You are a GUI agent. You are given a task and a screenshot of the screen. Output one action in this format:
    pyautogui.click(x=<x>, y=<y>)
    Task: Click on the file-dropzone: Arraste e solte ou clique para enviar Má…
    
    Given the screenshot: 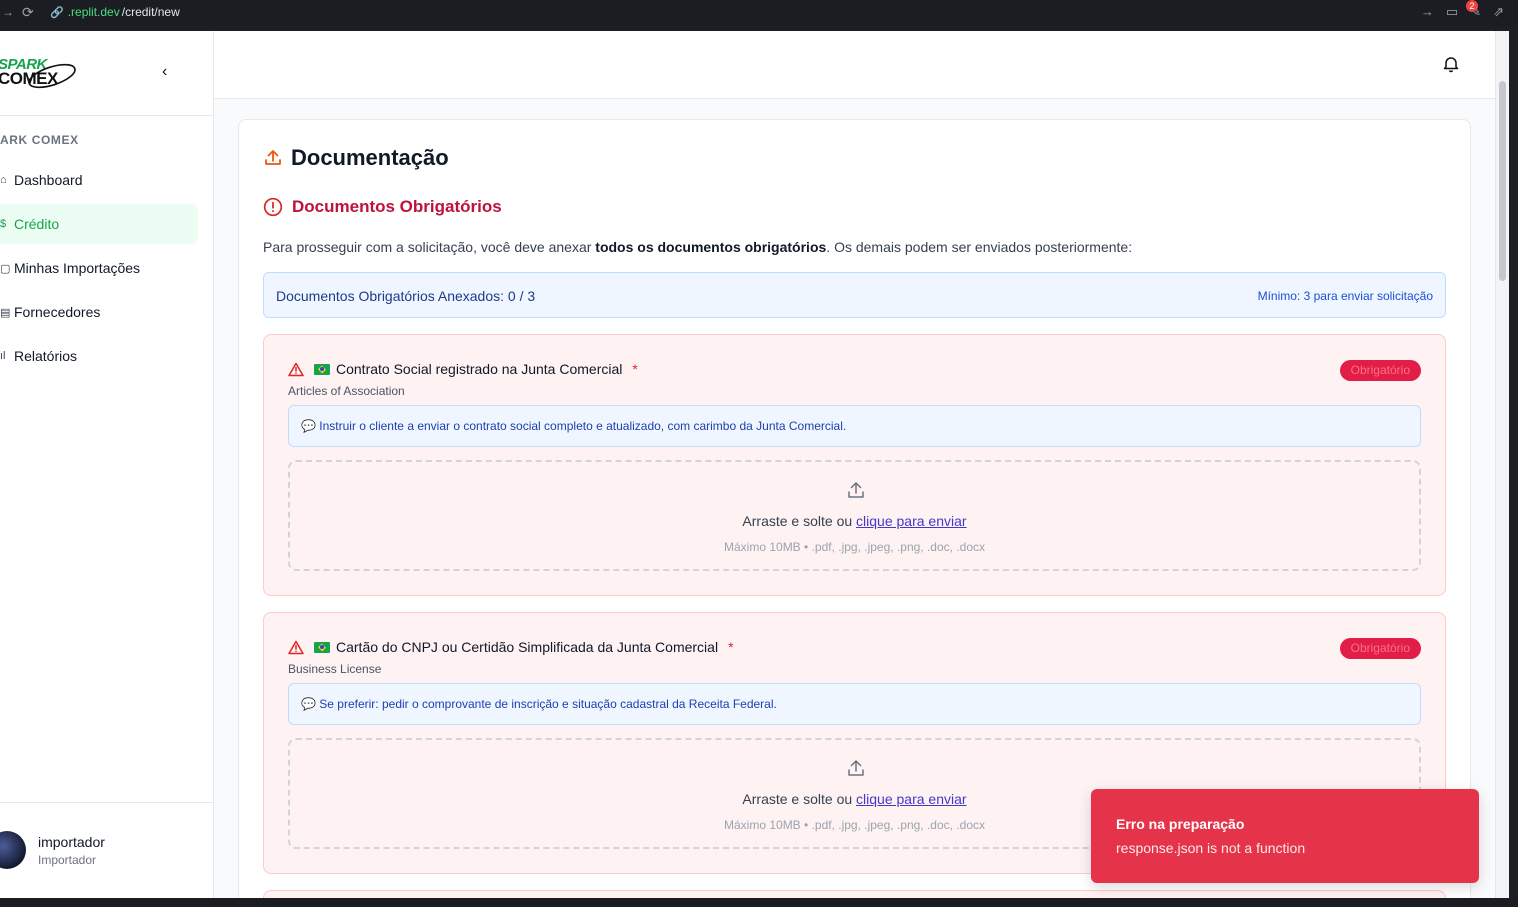 What is the action you would take?
    pyautogui.click(x=854, y=515)
    